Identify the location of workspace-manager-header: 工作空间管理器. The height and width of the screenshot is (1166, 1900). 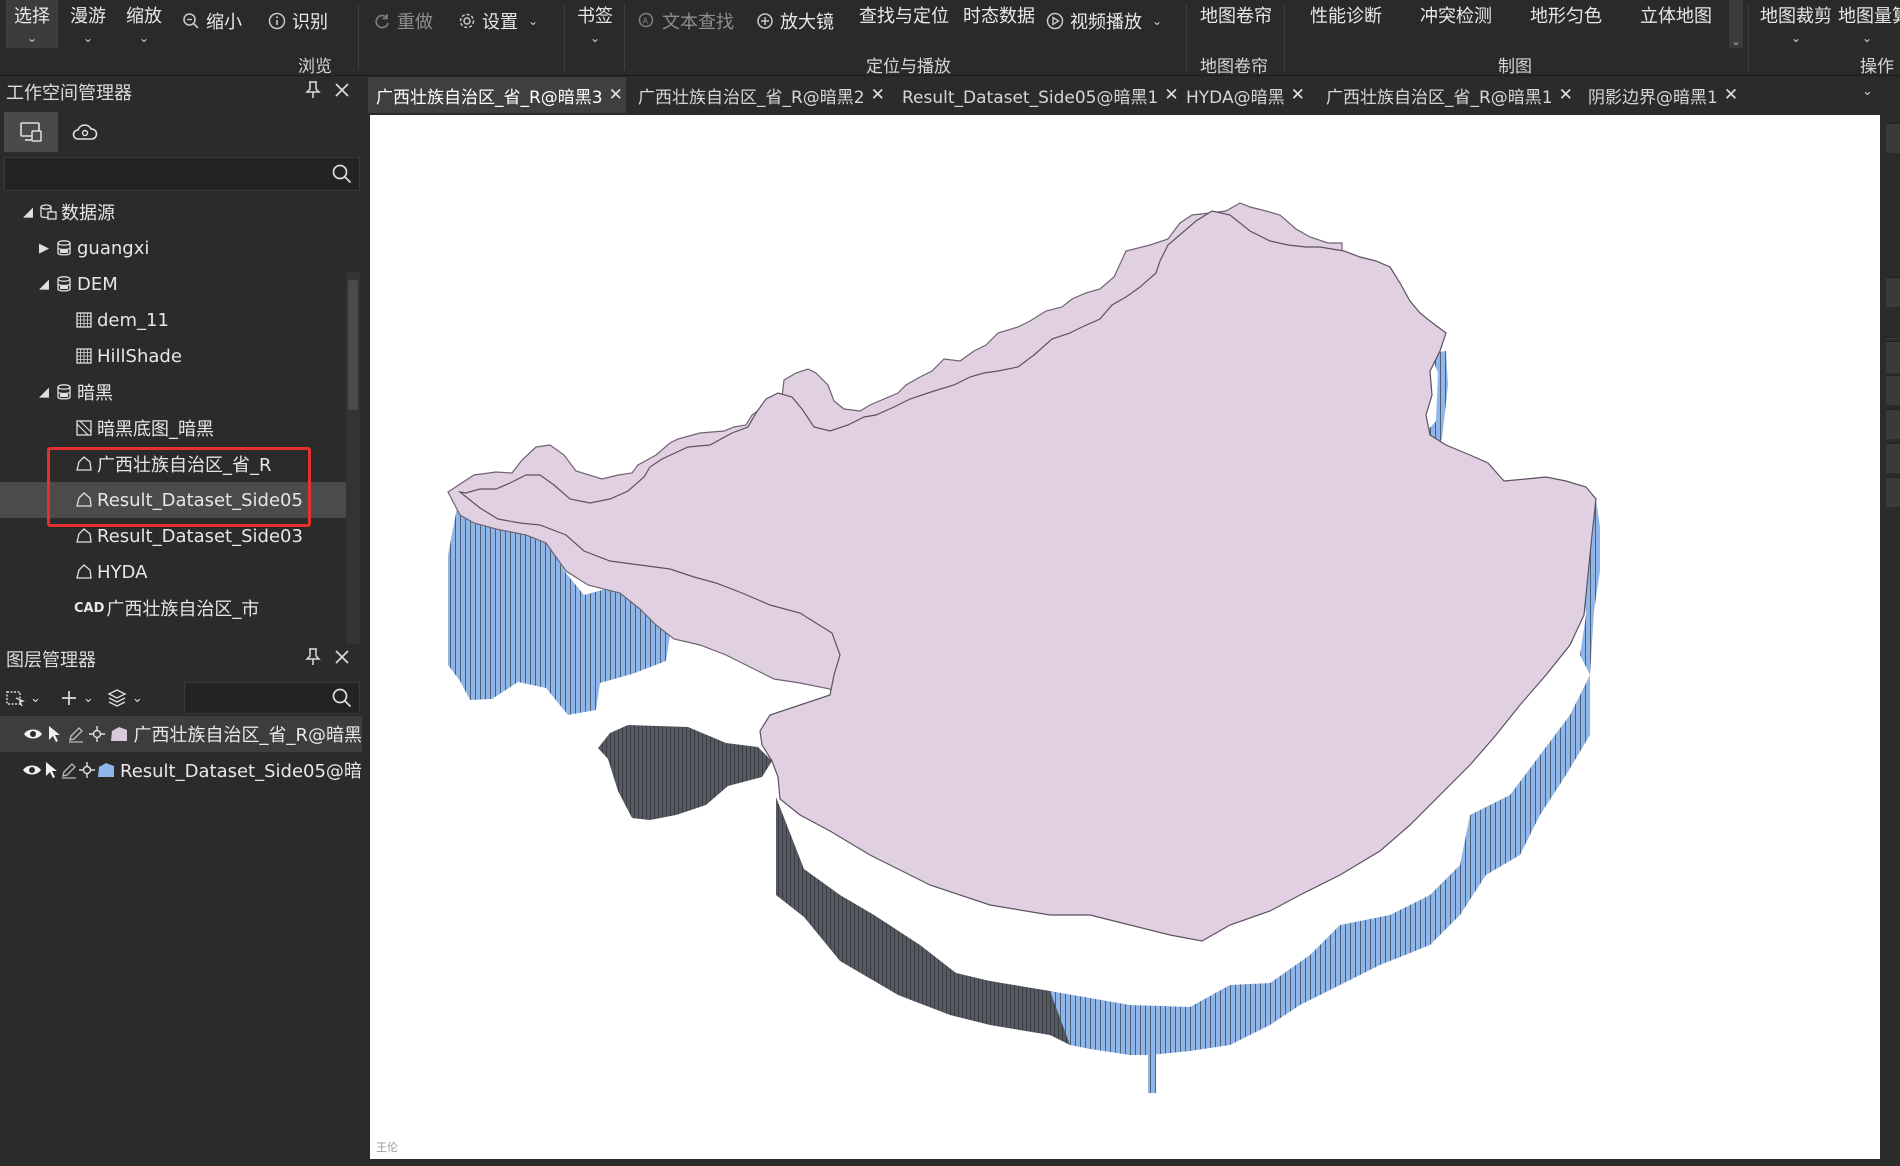
(181, 92).